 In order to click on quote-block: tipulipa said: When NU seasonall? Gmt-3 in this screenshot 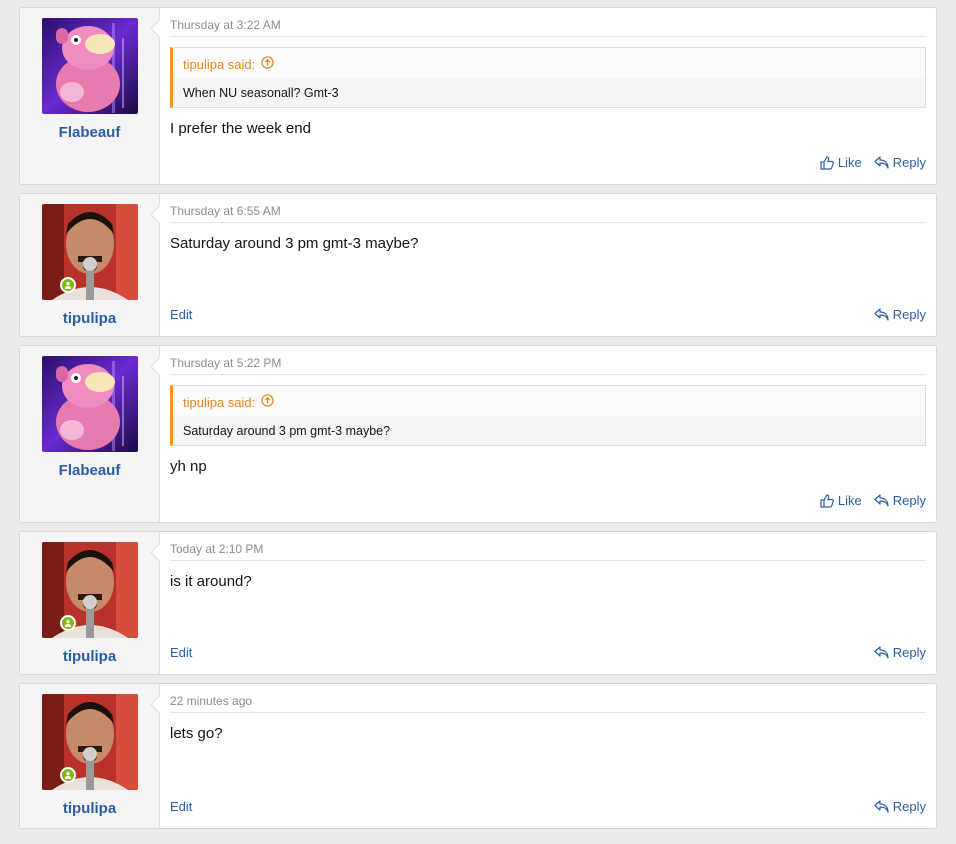, I will do `click(548, 77)`.